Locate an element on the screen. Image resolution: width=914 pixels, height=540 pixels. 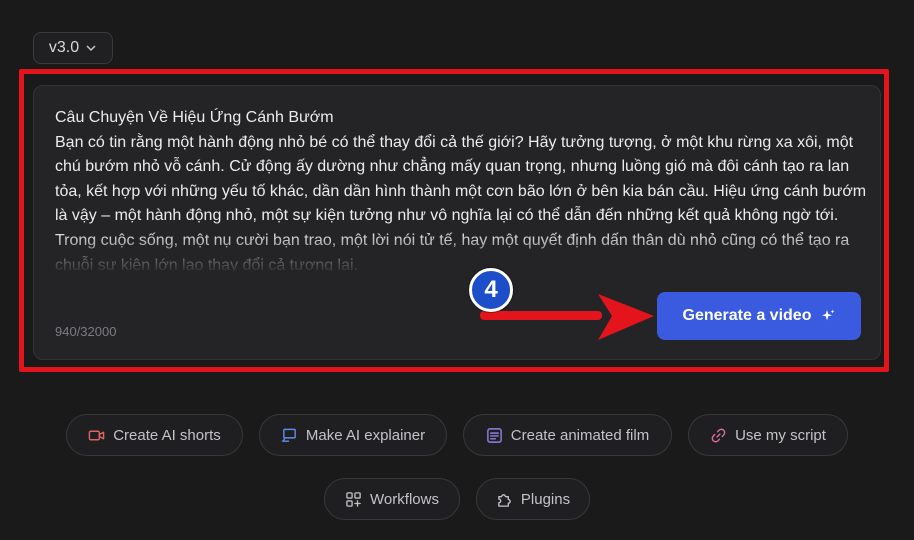
use-my-script-label: Use my script is located at coordinates (780, 435).